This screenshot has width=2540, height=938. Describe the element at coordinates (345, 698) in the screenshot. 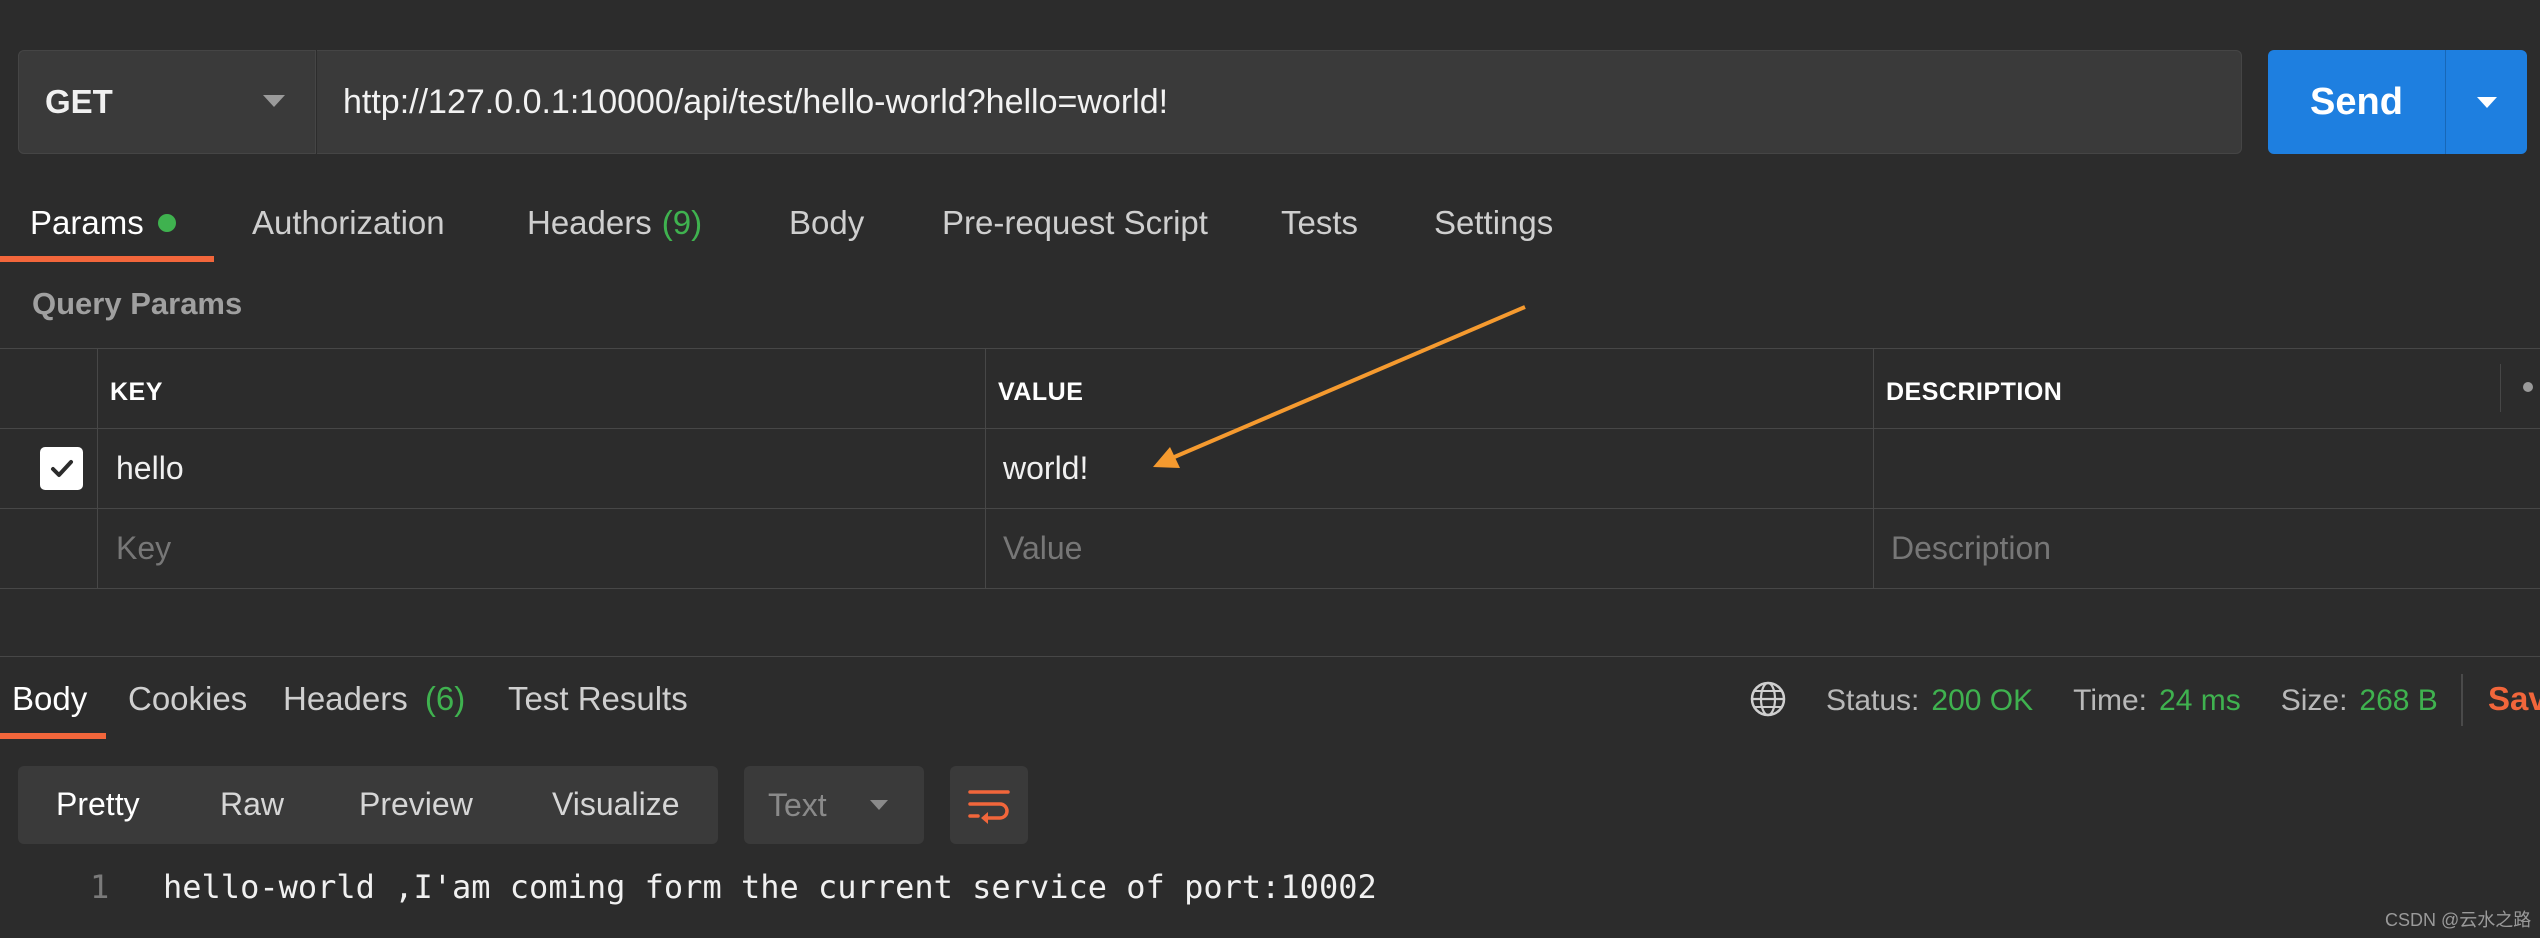

I see `tab-label: Headers` at that location.